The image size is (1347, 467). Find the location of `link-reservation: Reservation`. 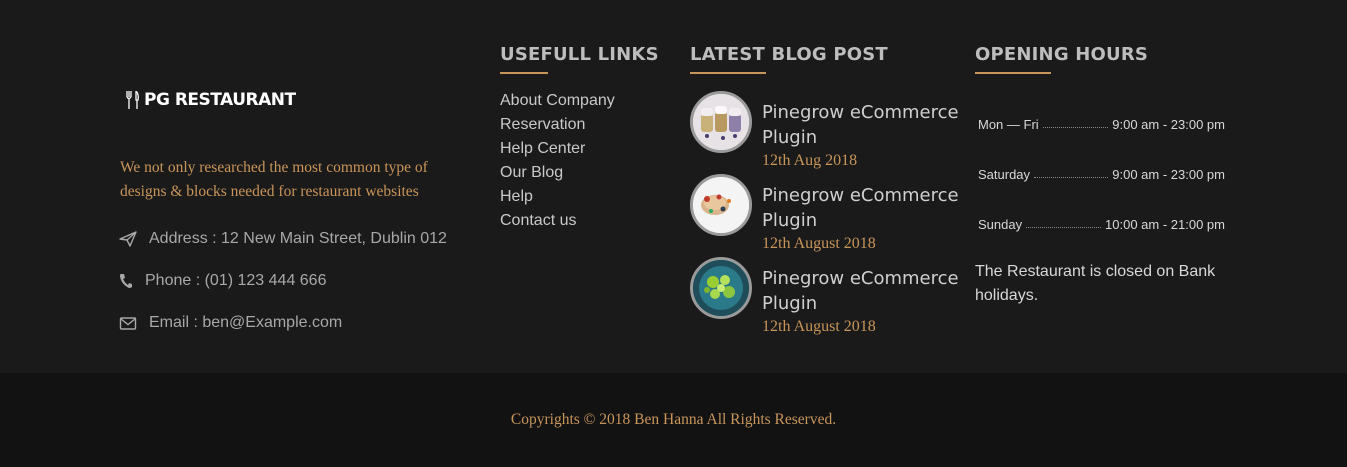

link-reservation: Reservation is located at coordinates (557, 125).